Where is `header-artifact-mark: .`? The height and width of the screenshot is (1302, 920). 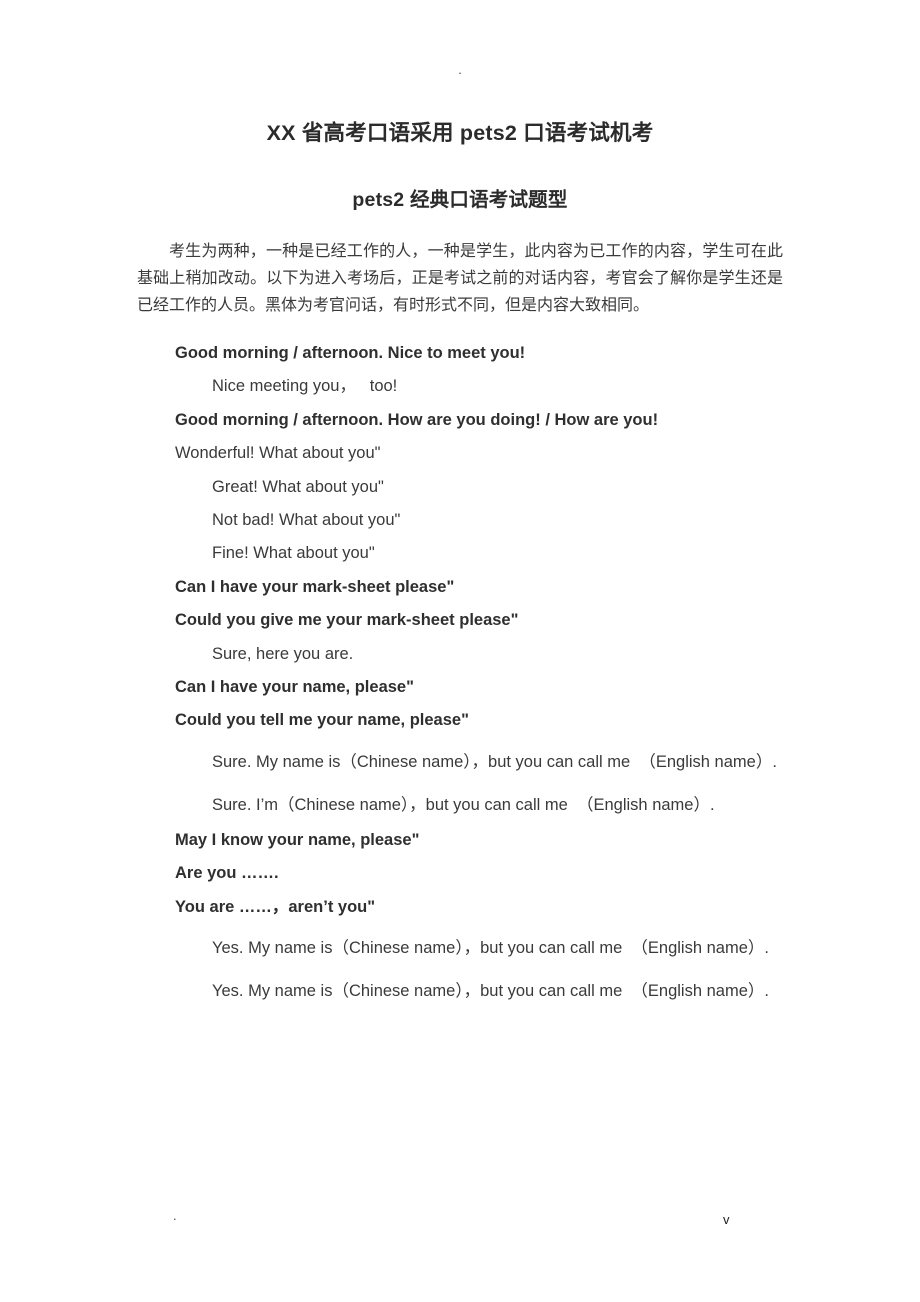
header-artifact-mark: . is located at coordinates (460, 69).